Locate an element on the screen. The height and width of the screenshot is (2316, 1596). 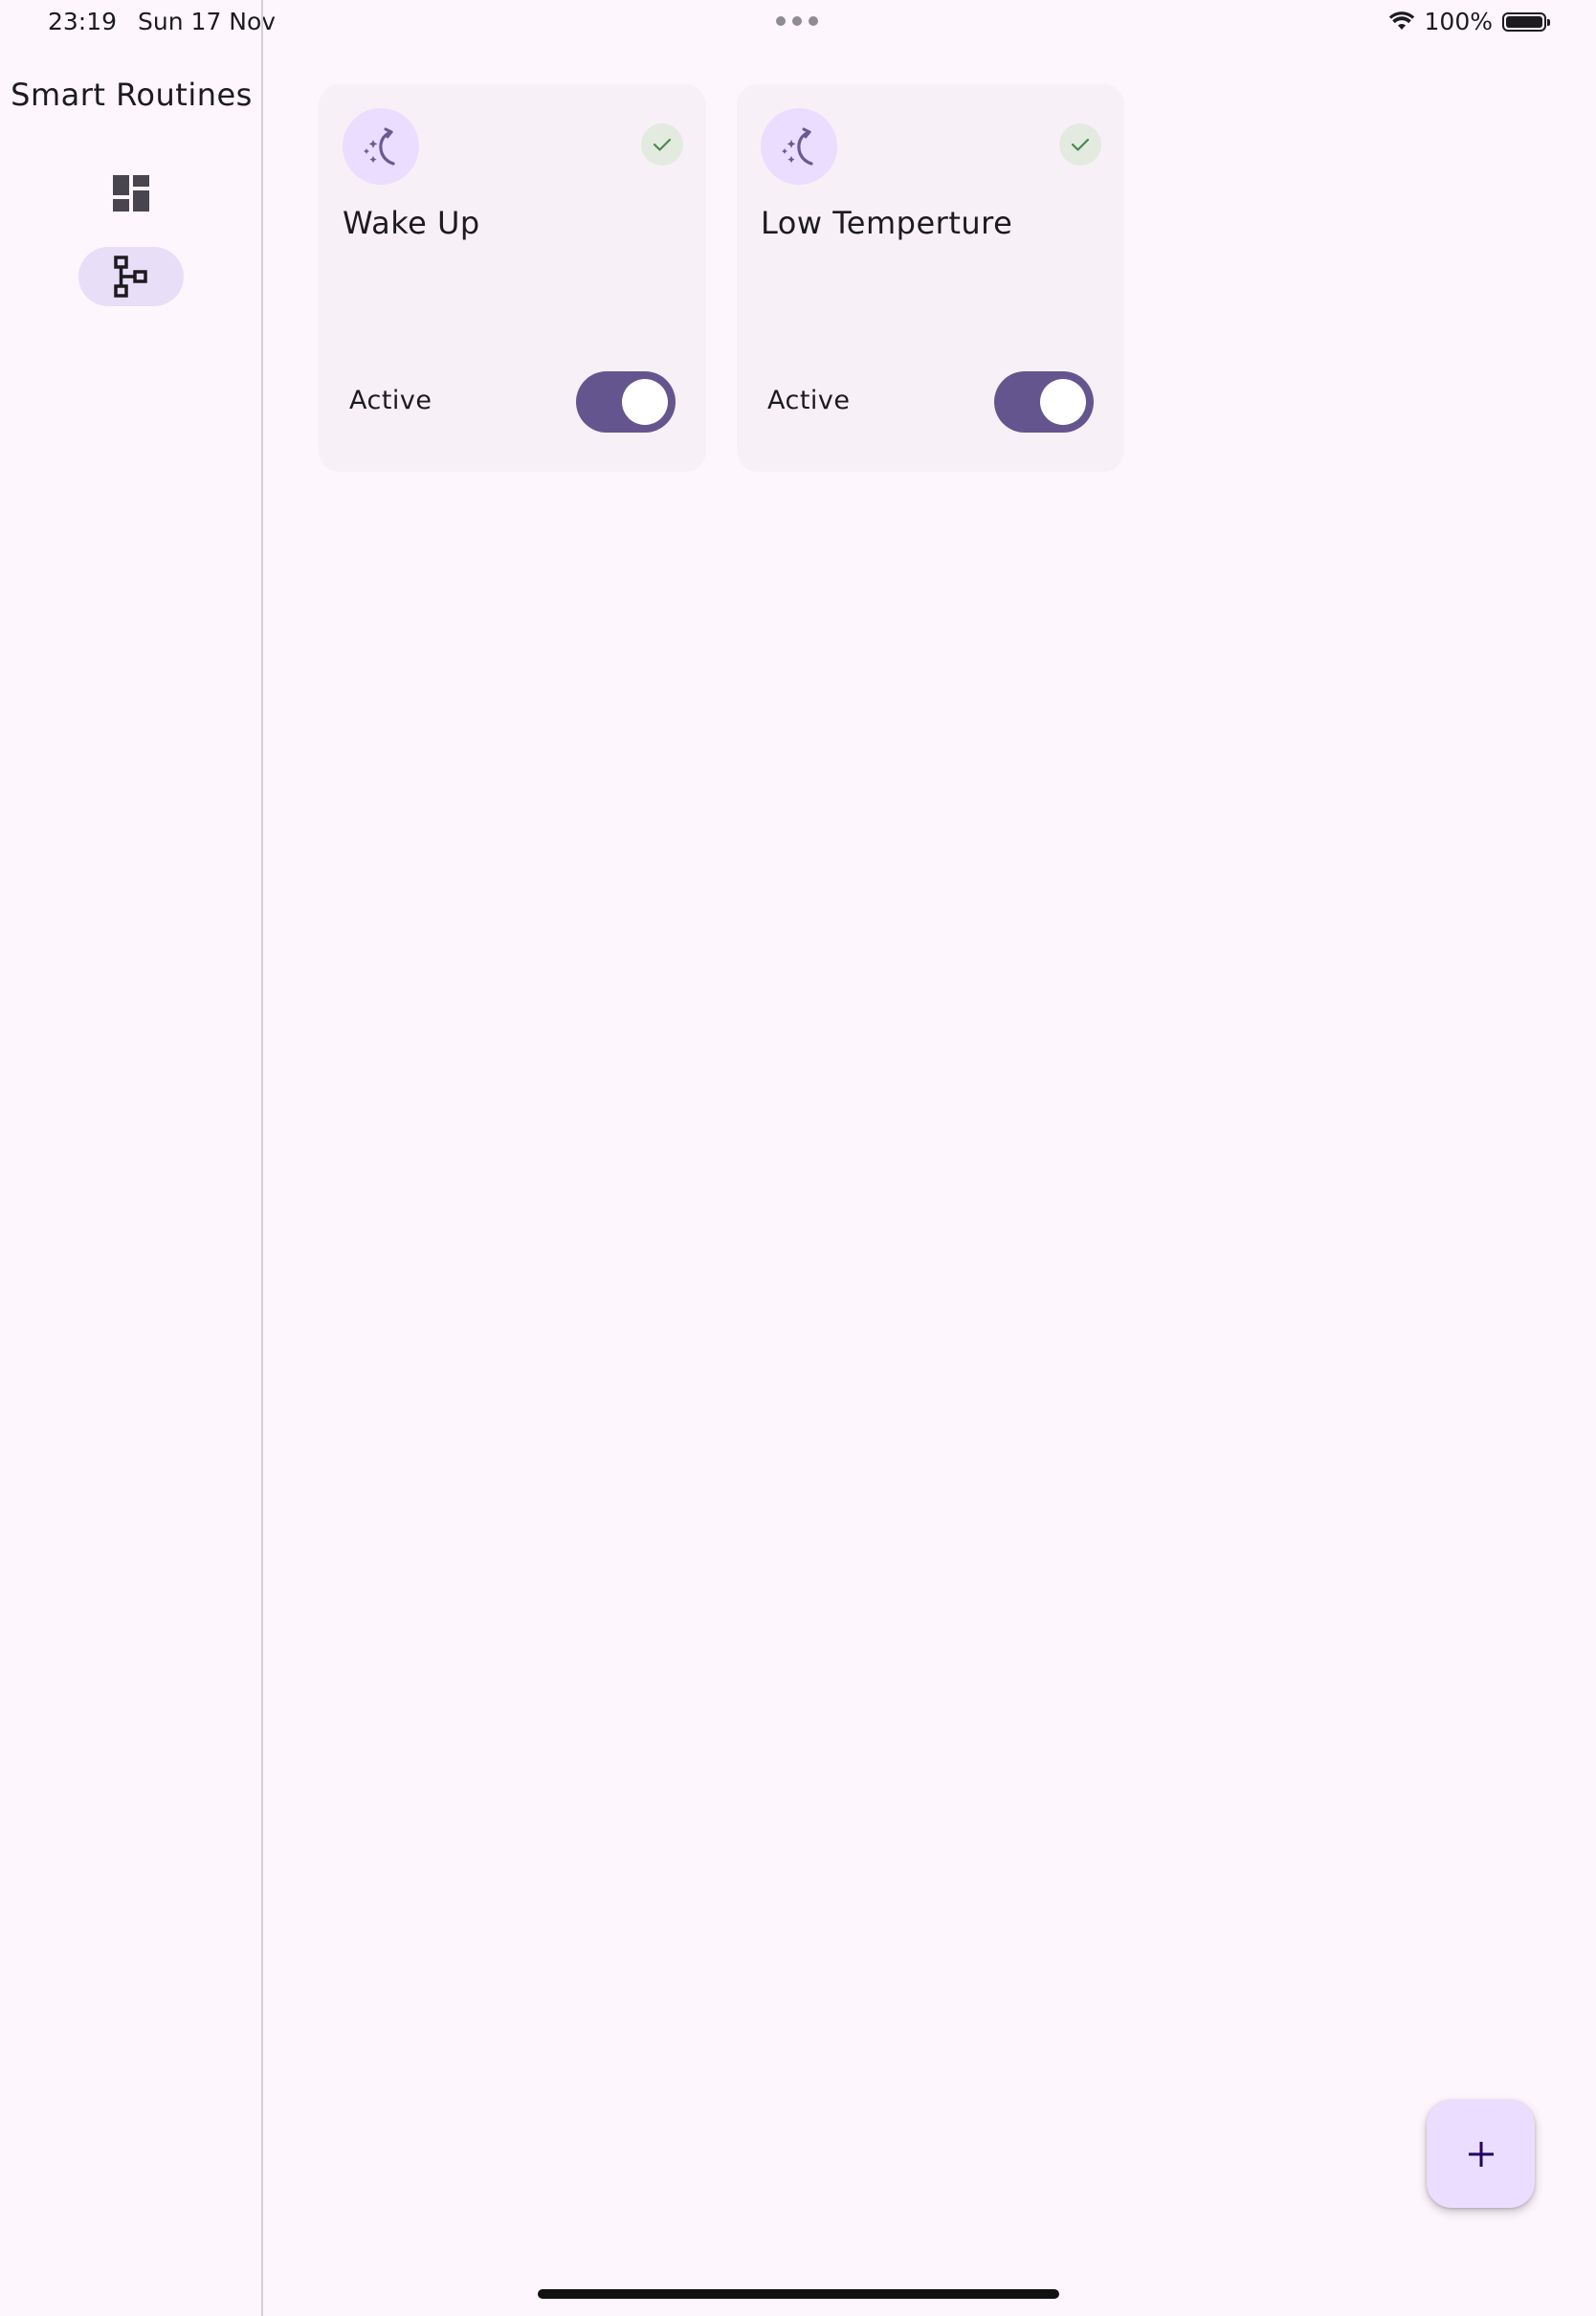
add-routine-button is located at coordinates (1481, 2154).